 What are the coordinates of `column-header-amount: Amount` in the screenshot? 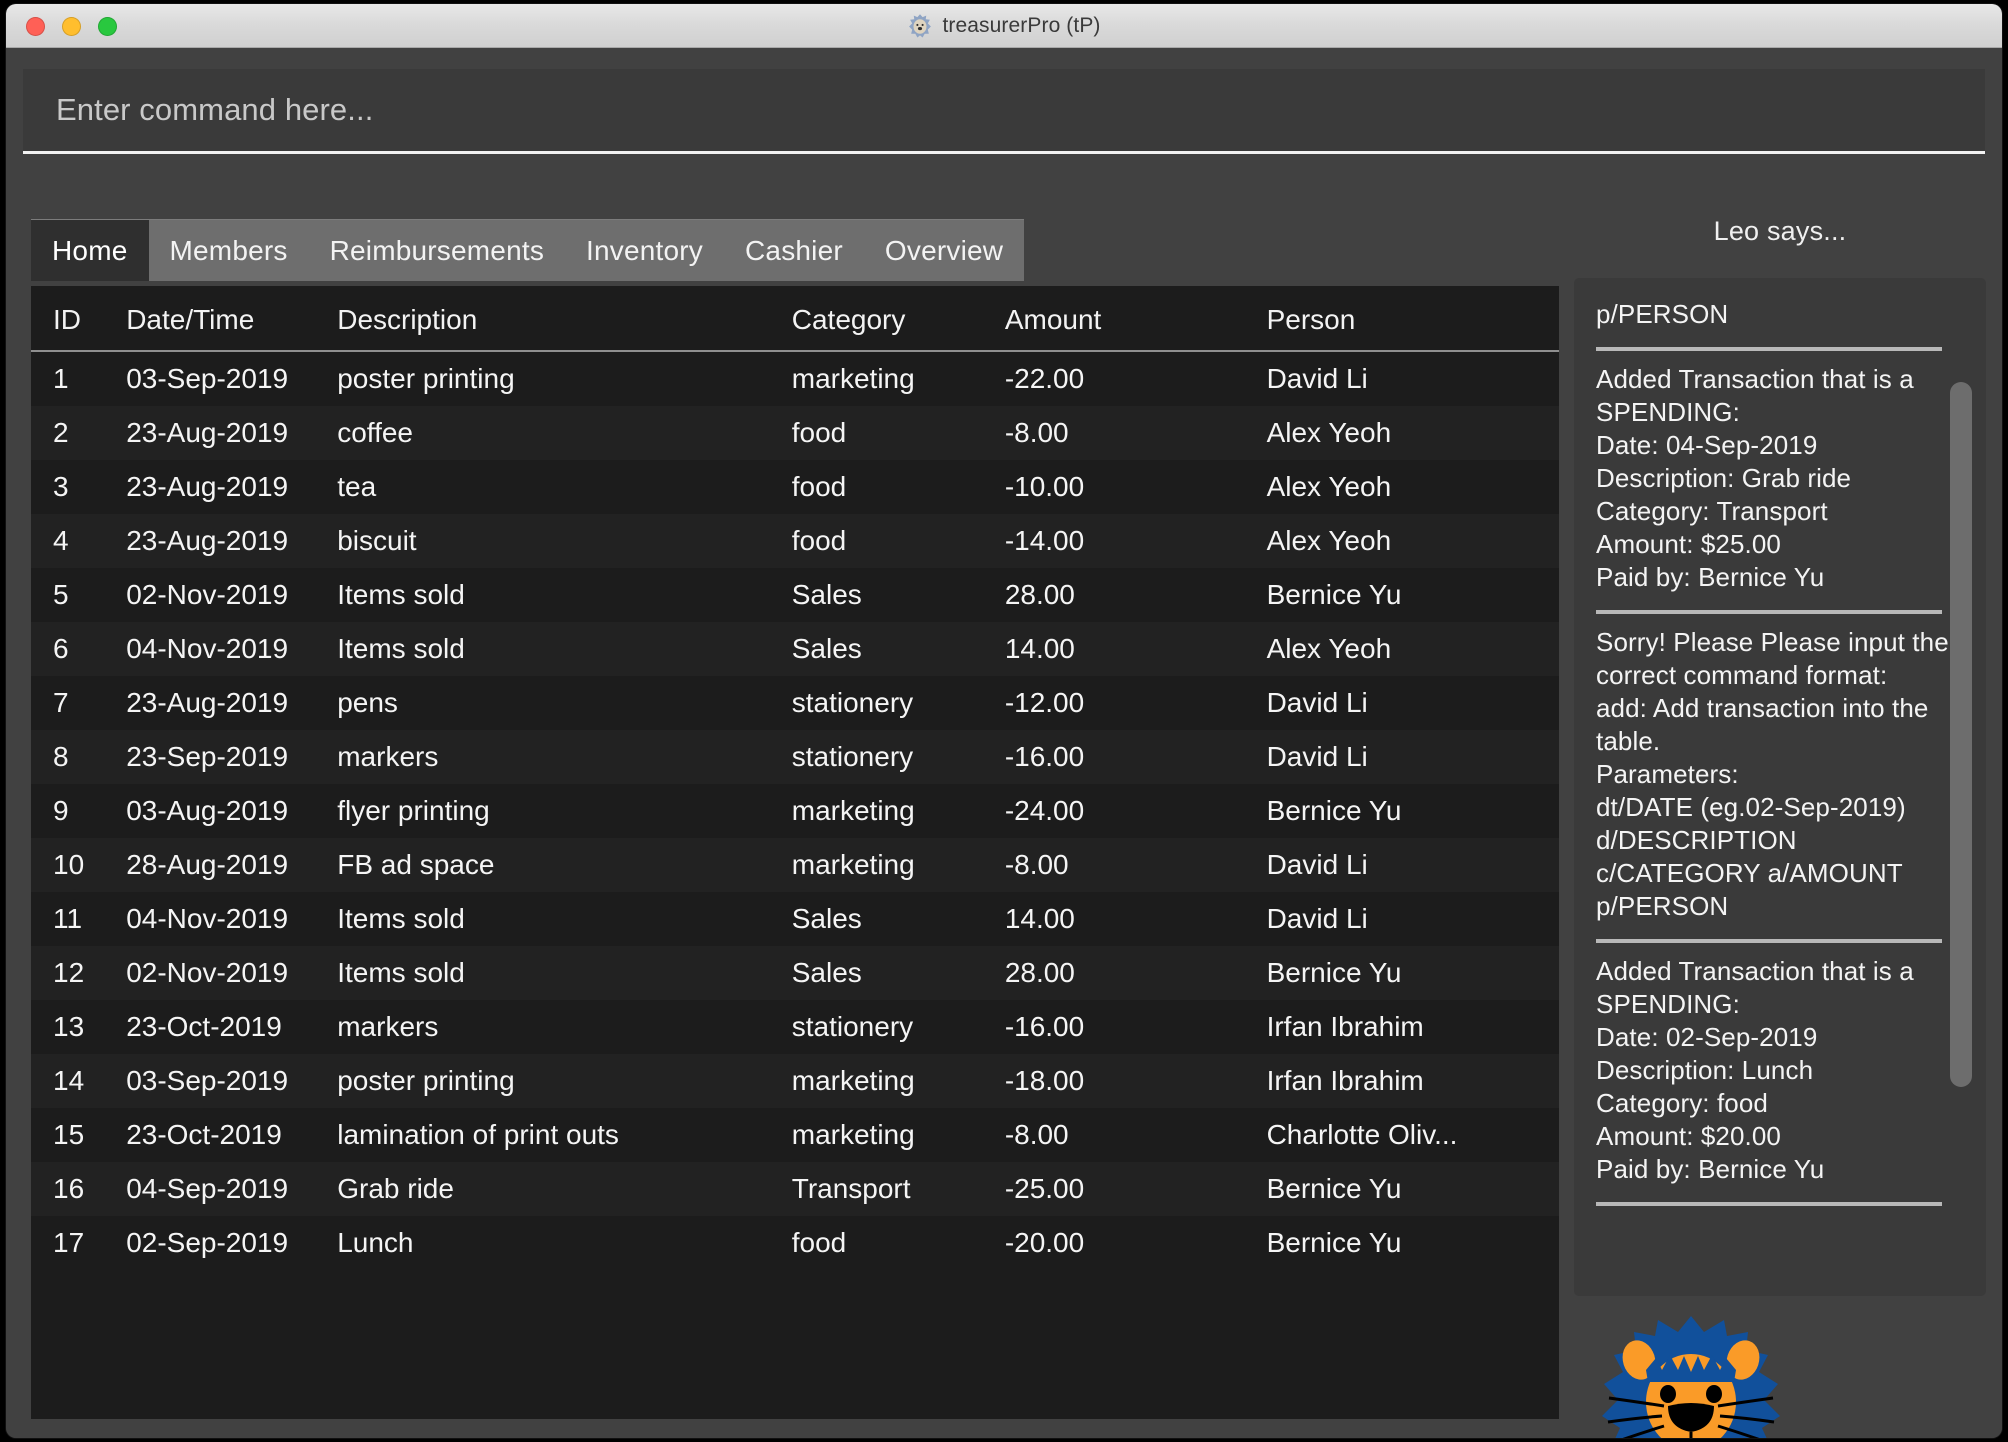 It's located at (1123, 319).